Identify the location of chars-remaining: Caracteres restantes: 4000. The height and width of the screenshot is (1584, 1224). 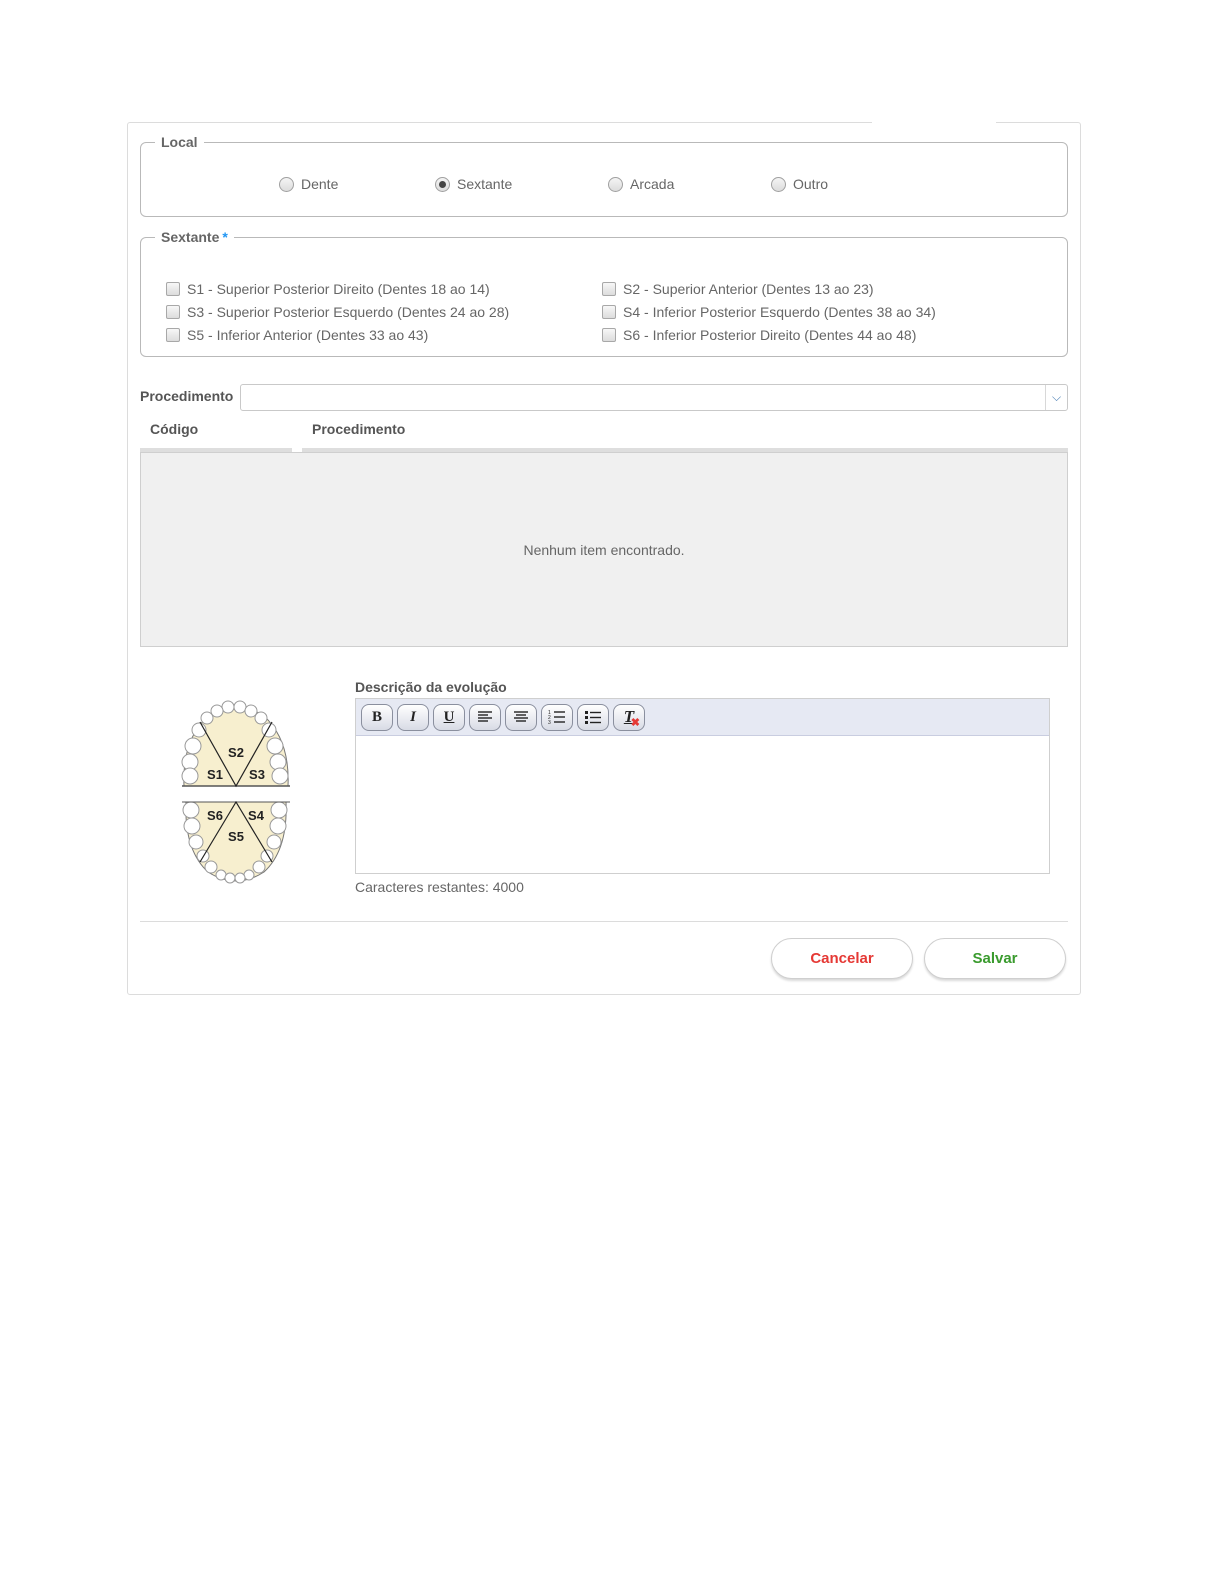
(439, 887).